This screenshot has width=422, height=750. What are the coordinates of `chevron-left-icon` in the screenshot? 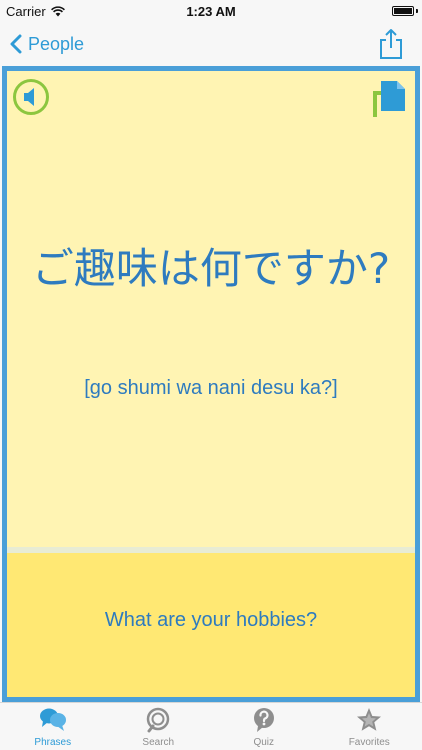 It's located at (16, 44).